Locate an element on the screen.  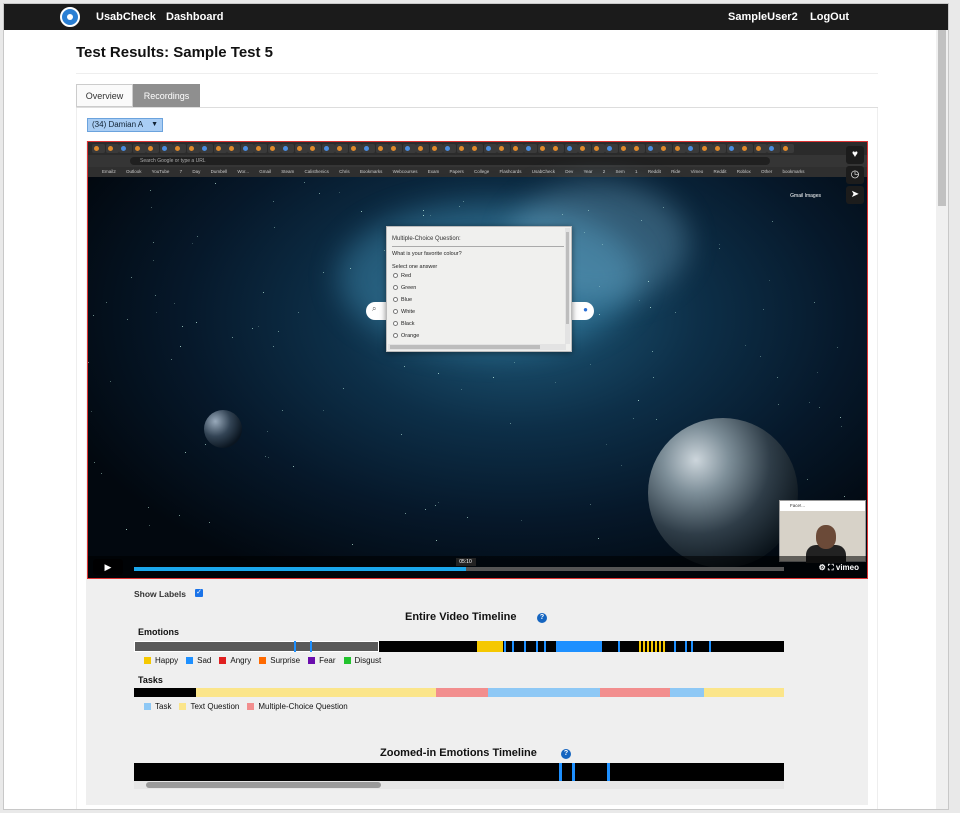
page-scrollbar is located at coordinates (942, 419).